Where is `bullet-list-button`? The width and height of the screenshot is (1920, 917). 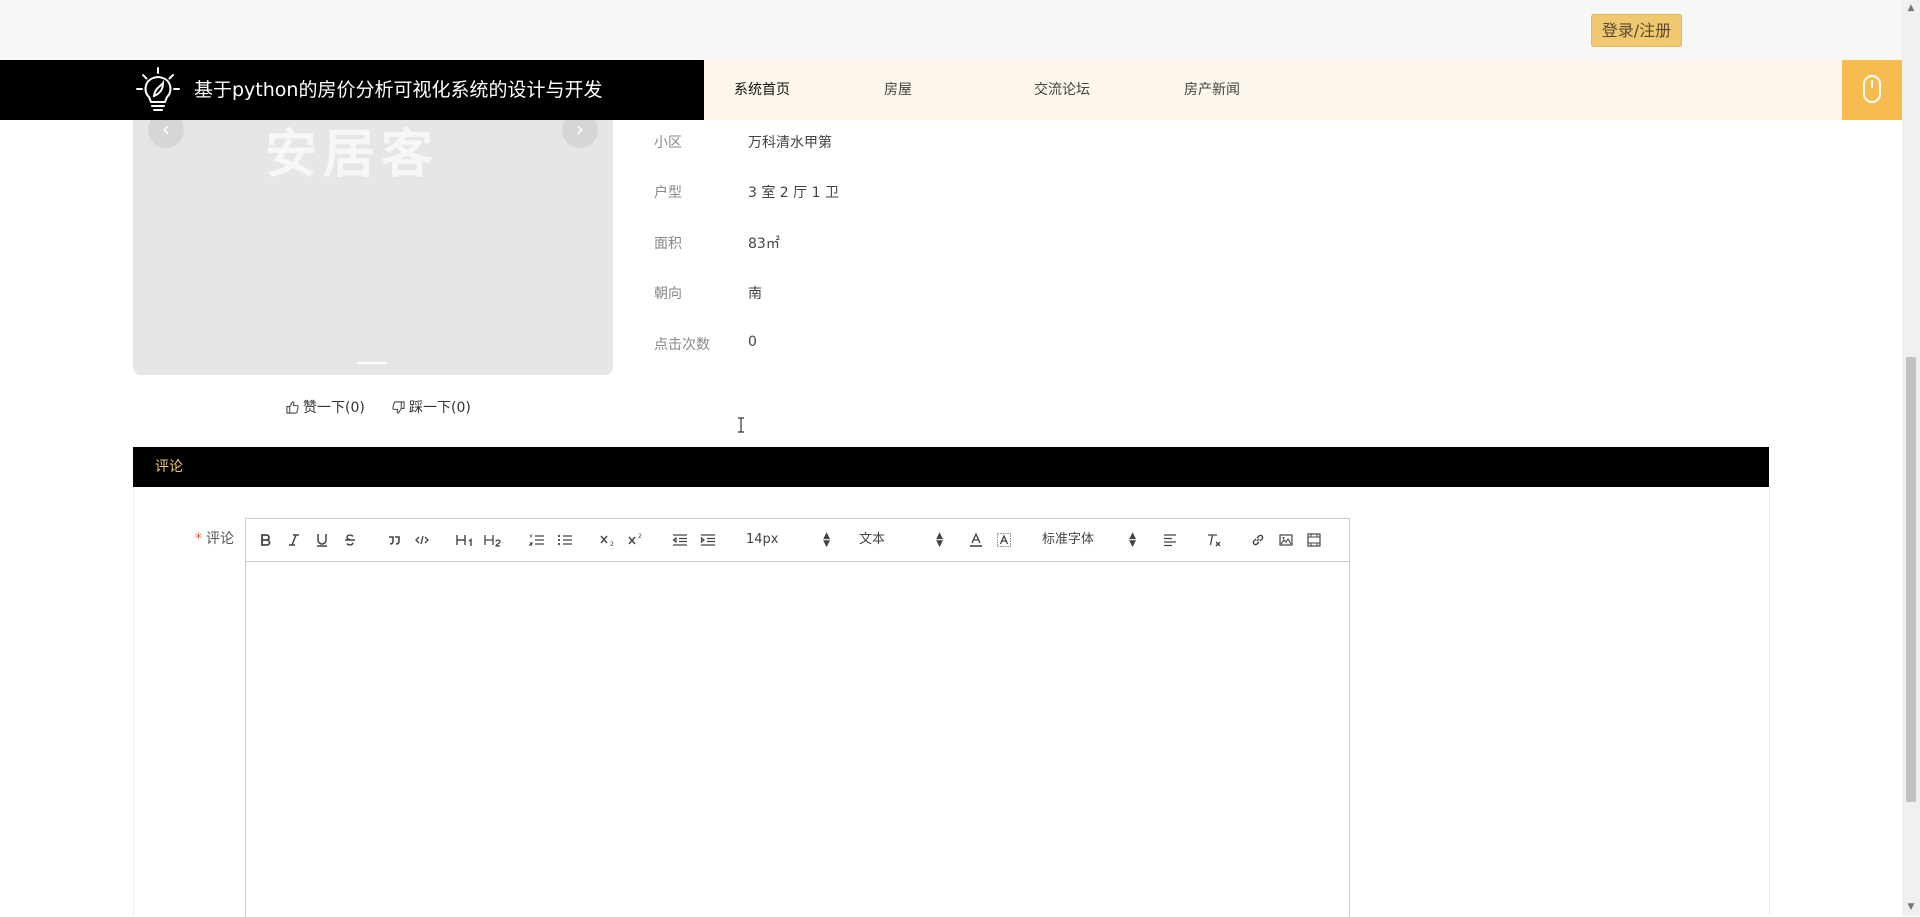 bullet-list-button is located at coordinates (565, 540).